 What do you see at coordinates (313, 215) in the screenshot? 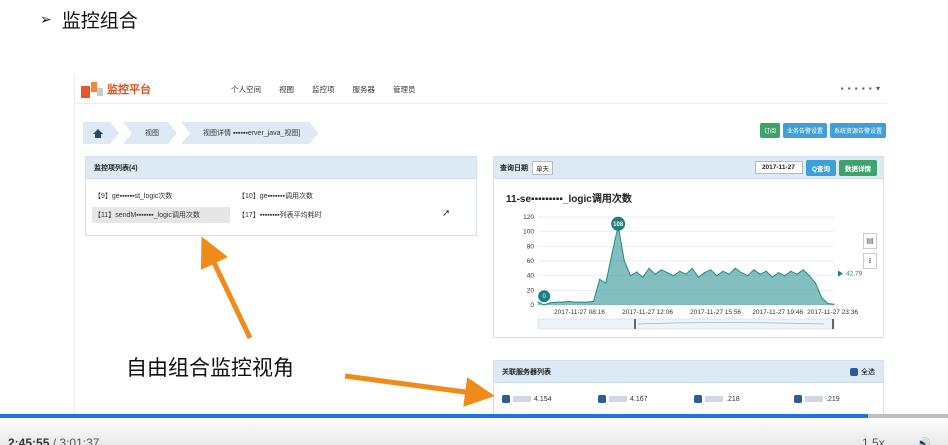
I see `list-item: 【17】▪▪▪▪▪▪▪▪列表平均耗时` at bounding box center [313, 215].